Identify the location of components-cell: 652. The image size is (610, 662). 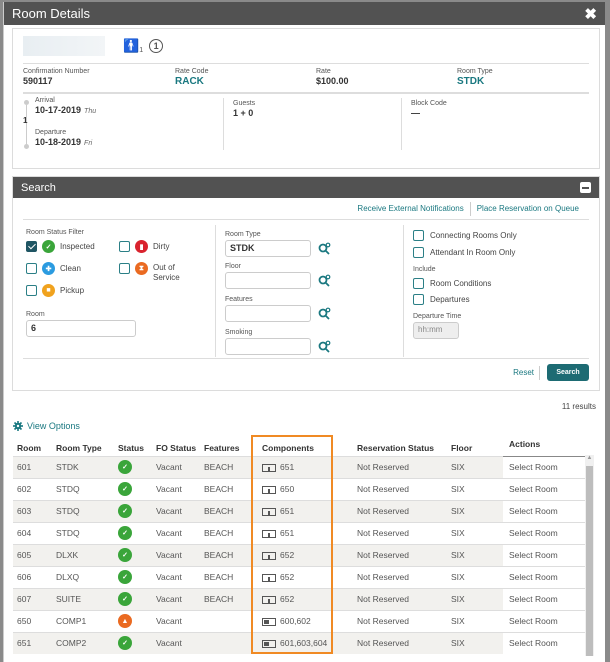
(305, 576).